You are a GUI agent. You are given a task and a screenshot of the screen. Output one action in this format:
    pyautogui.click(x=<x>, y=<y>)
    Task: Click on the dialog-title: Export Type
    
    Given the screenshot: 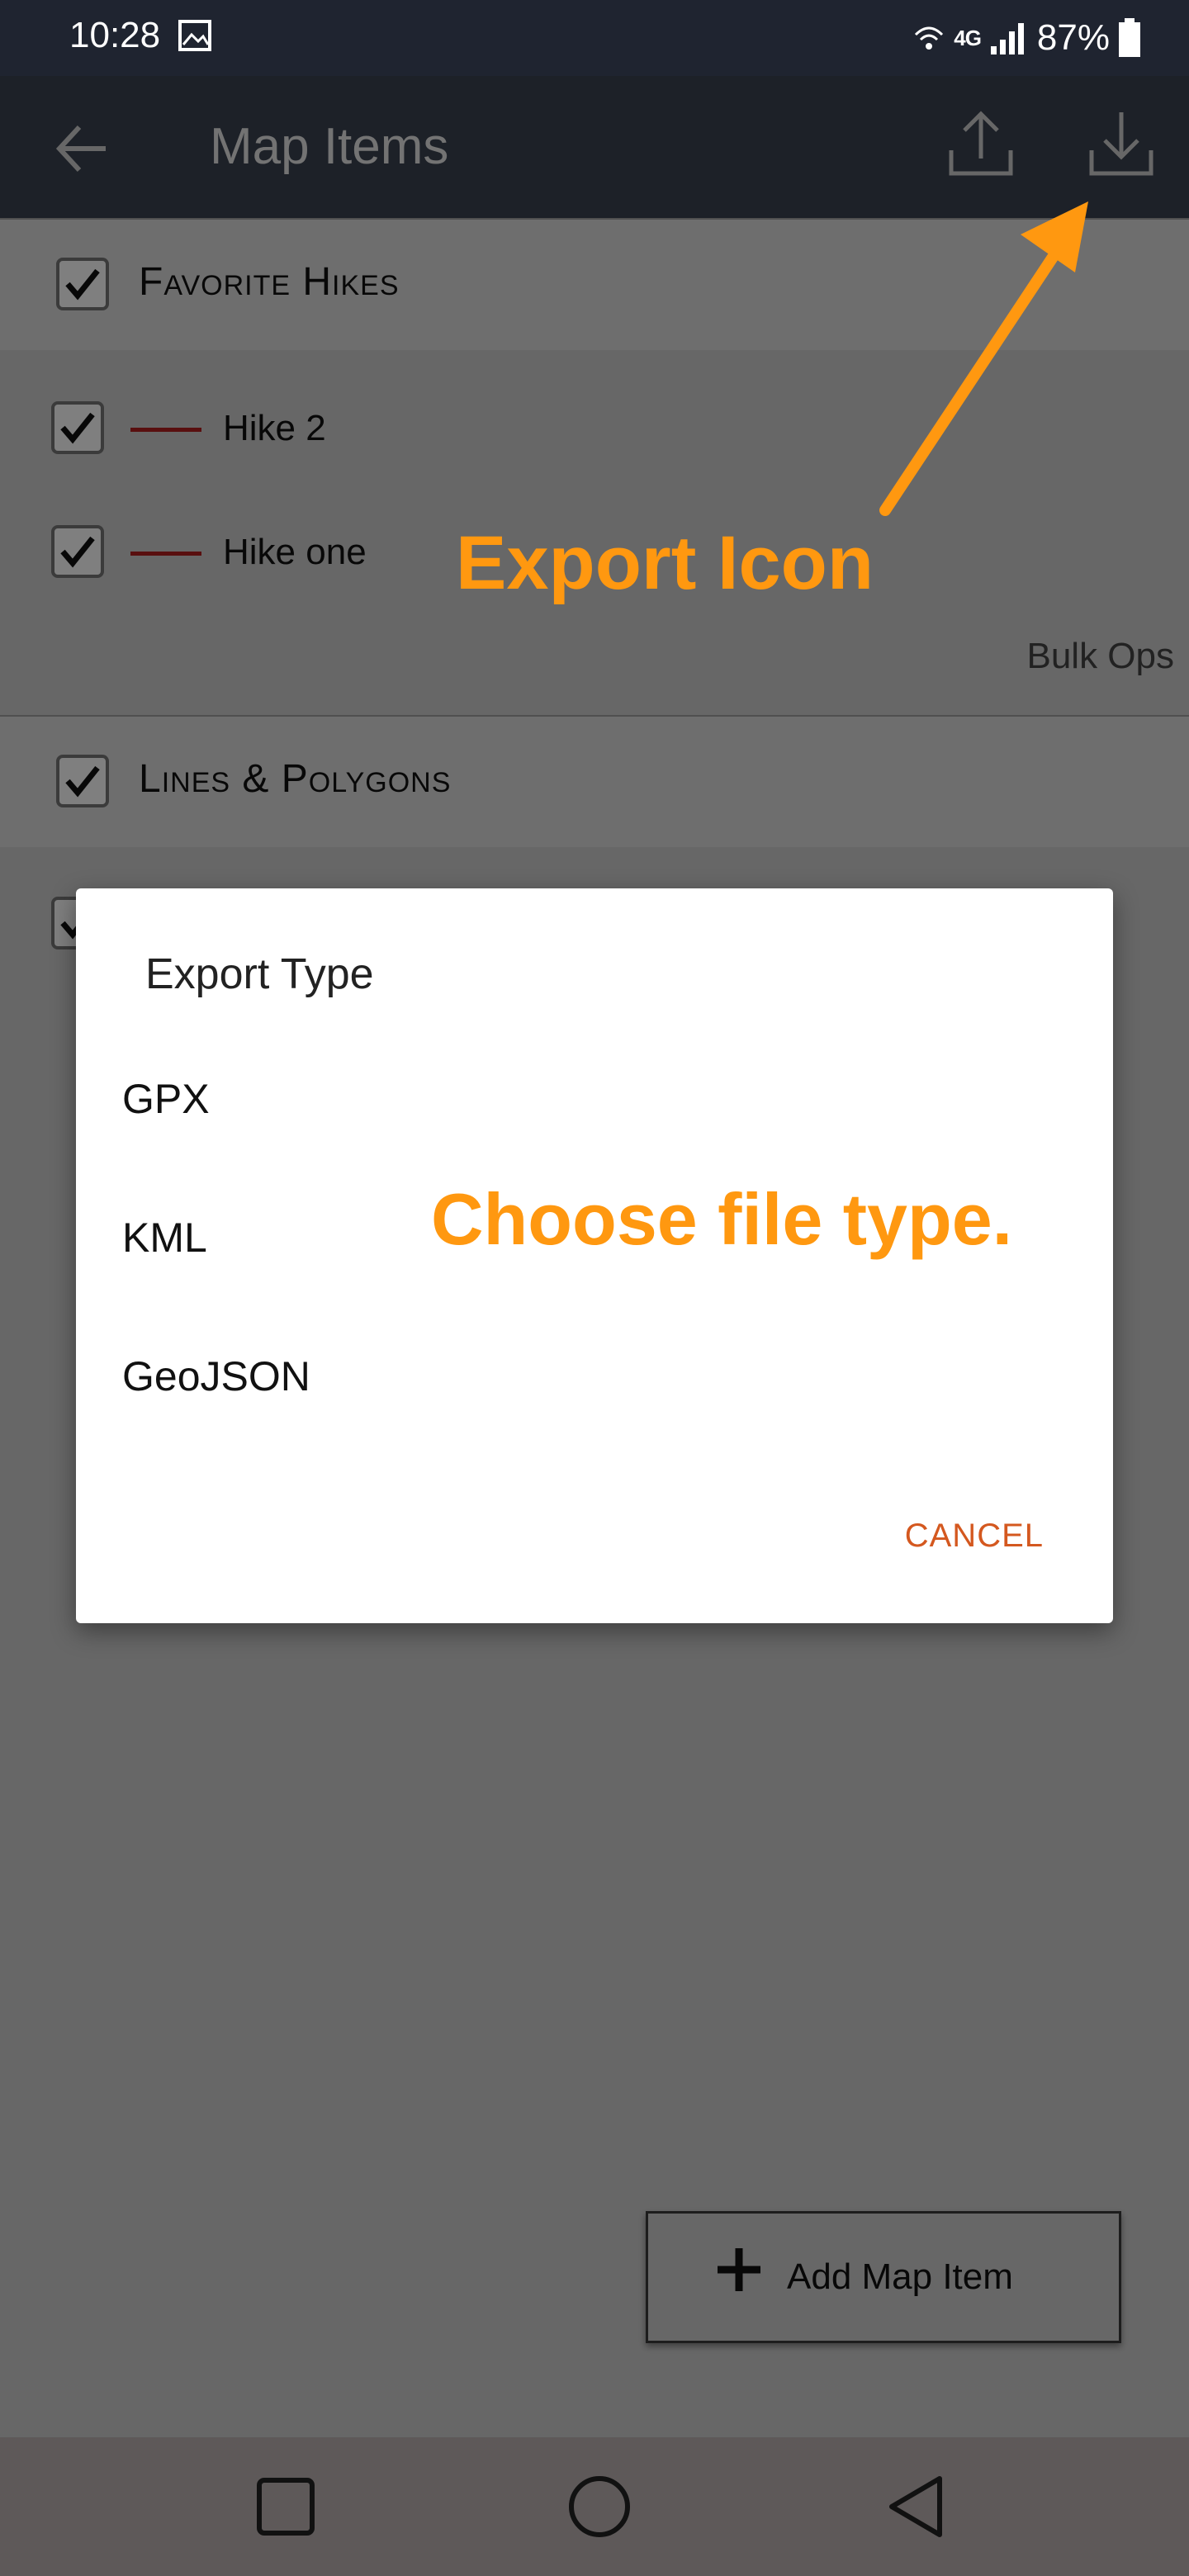 What is the action you would take?
    pyautogui.click(x=259, y=974)
    